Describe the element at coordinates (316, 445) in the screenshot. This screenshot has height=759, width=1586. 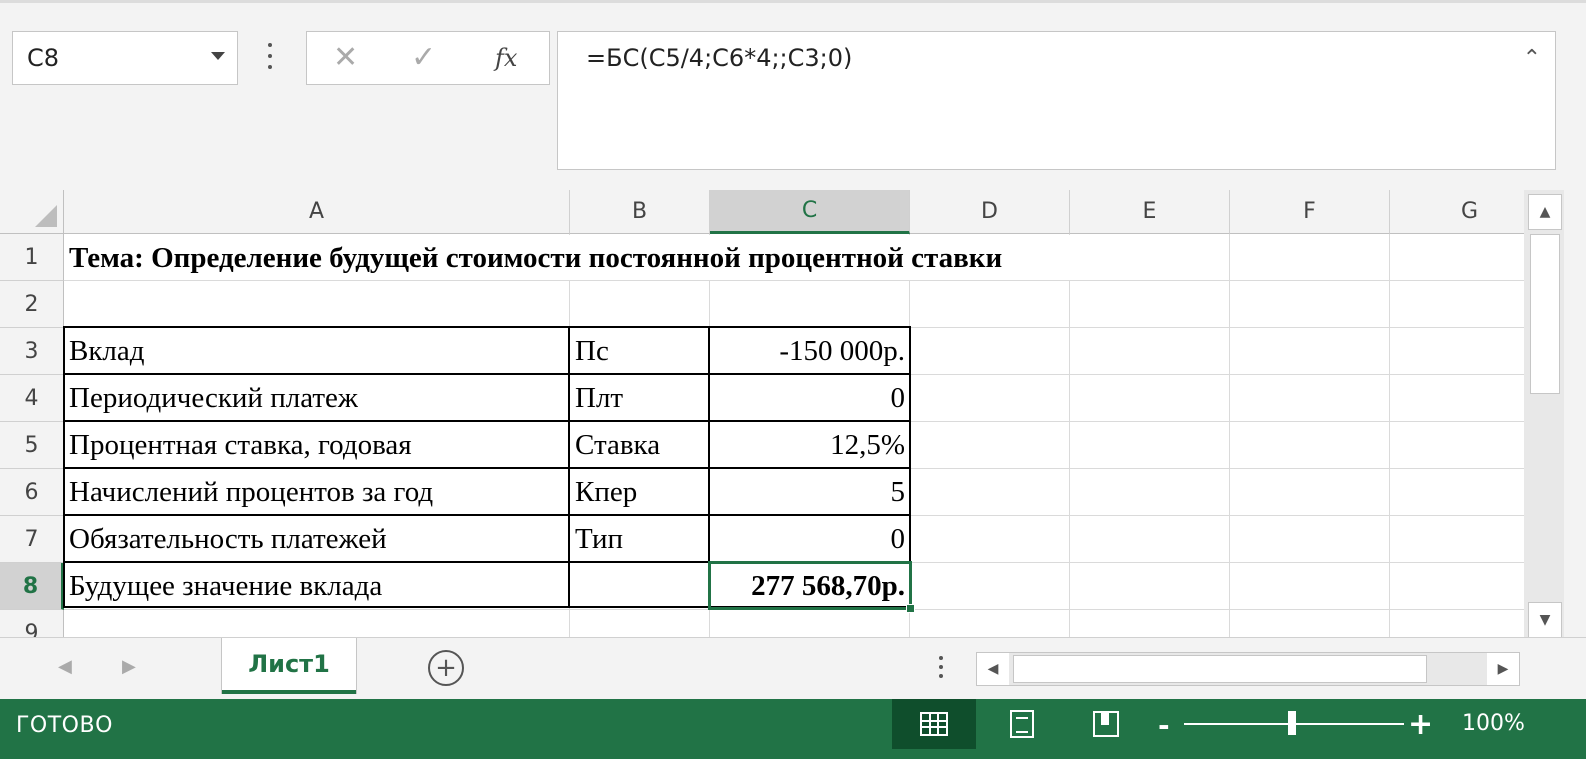
I see `cell-a5: Процентная ставка, годовая` at that location.